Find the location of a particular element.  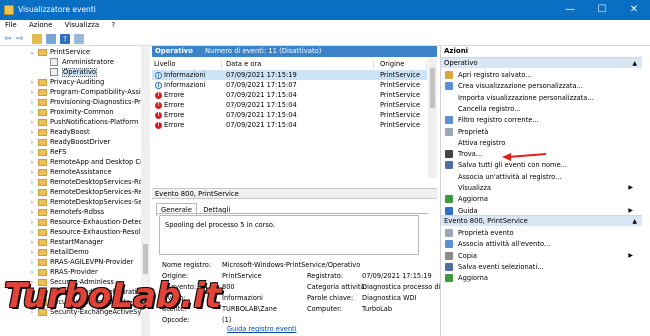

tree-item: › RRAS-AGILEVPN-Provider is located at coordinates (70, 262).